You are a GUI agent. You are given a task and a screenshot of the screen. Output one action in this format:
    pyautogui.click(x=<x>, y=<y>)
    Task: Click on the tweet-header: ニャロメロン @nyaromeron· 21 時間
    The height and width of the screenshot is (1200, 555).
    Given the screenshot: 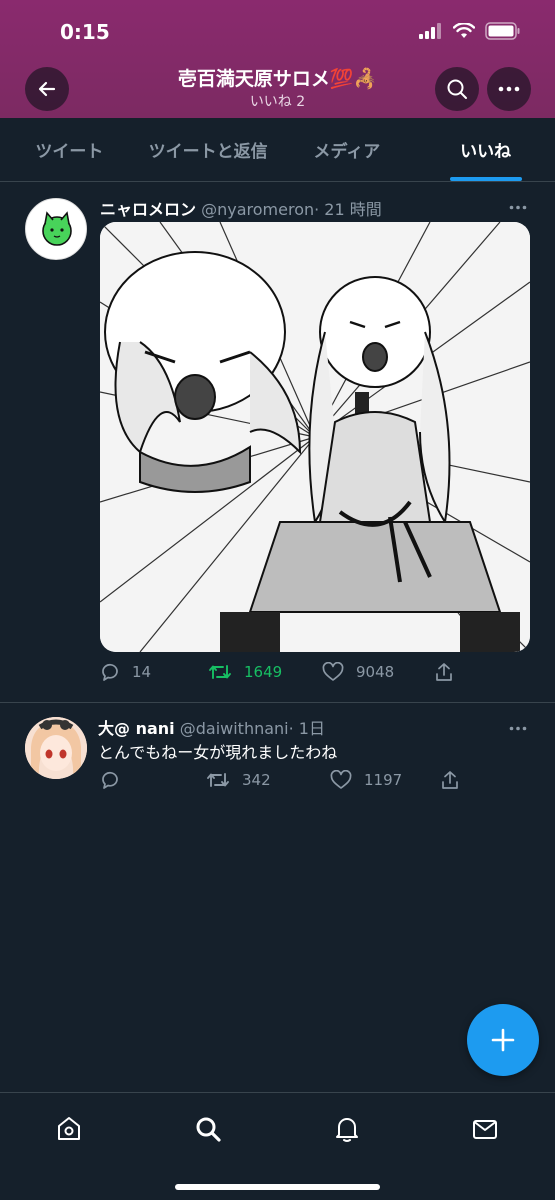 What is the action you would take?
    pyautogui.click(x=241, y=208)
    